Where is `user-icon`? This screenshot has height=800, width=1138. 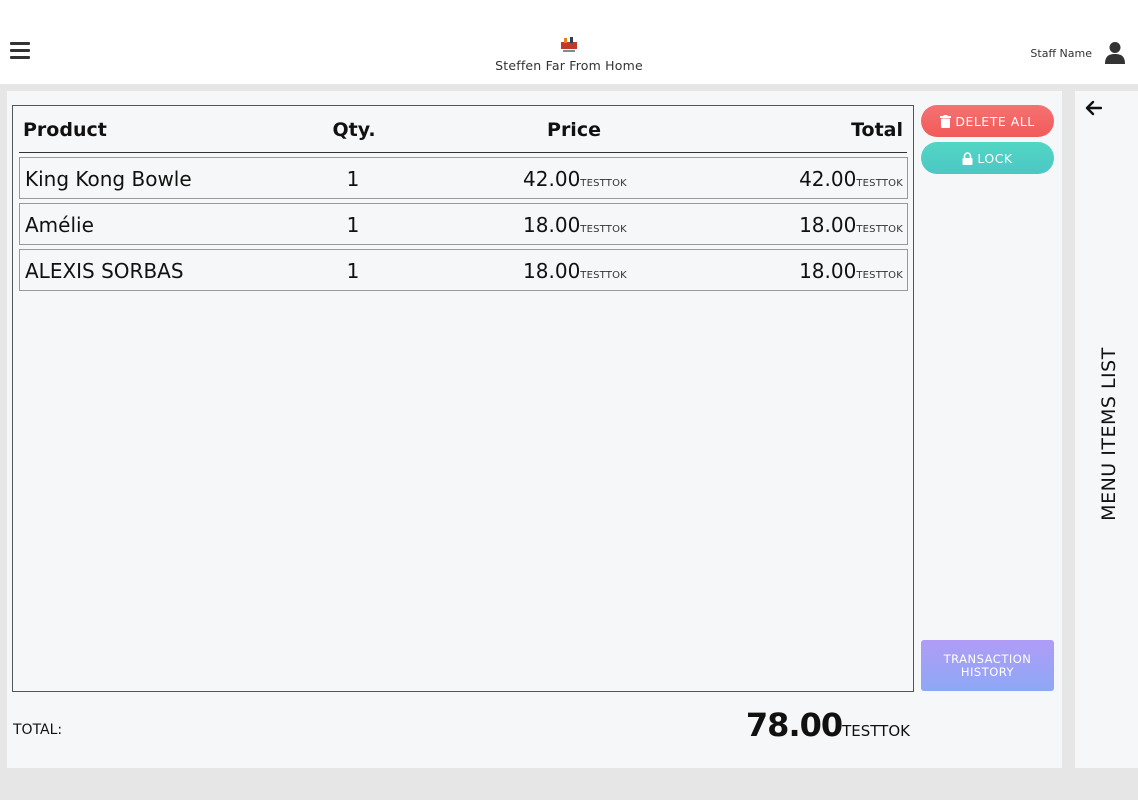
user-icon is located at coordinates (1115, 53).